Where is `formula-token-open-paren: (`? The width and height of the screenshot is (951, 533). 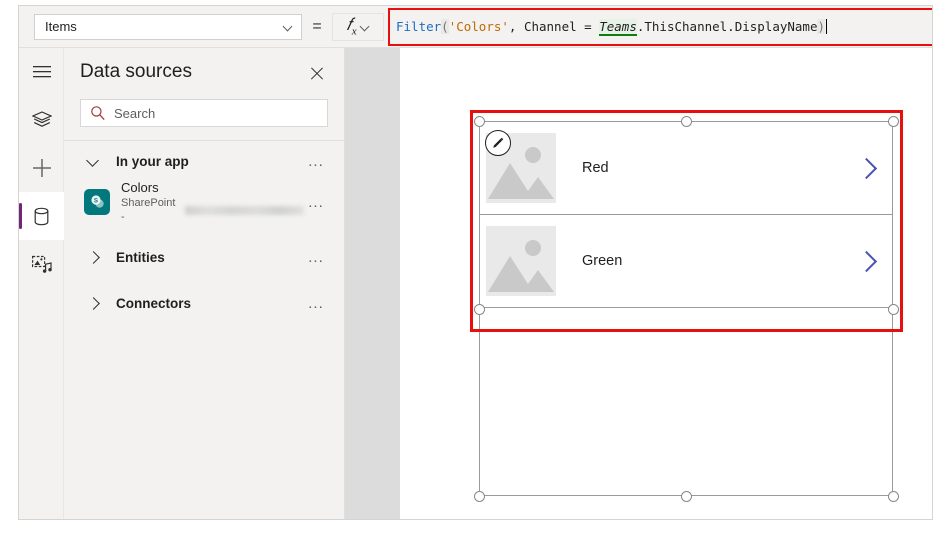
formula-token-open-paren: ( is located at coordinates (445, 26).